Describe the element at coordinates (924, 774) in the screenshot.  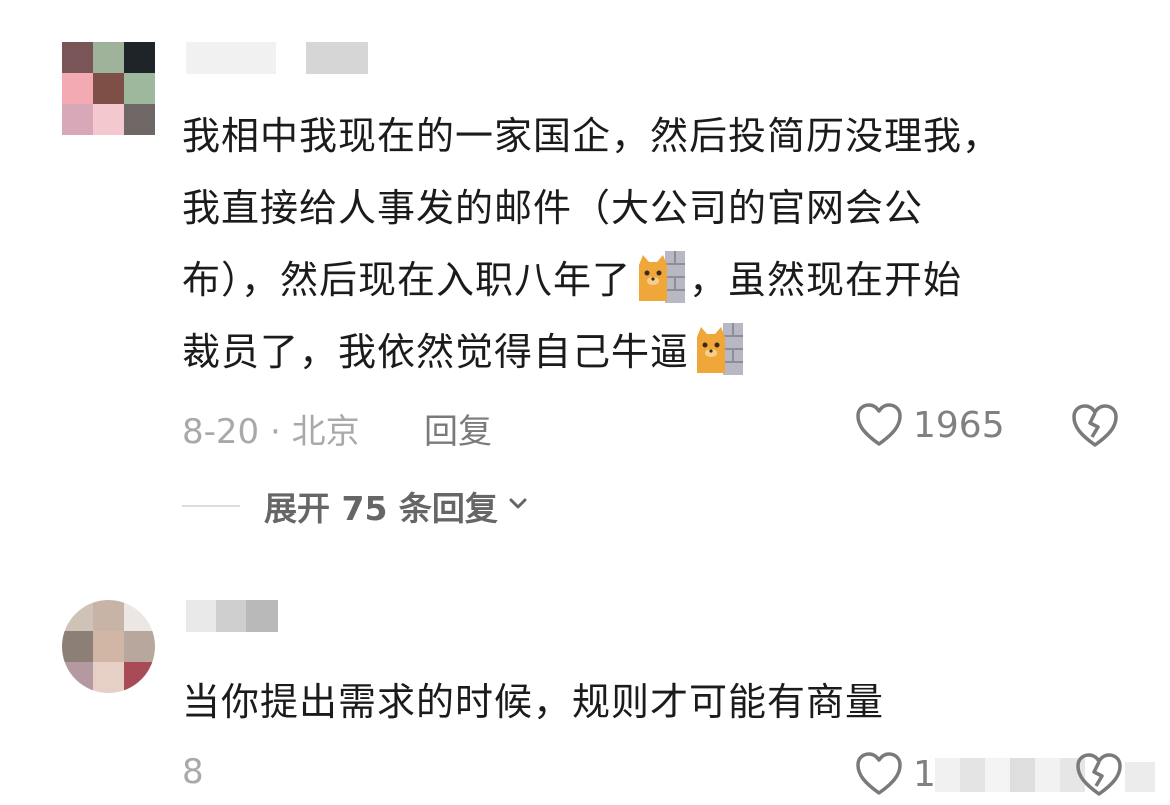
I see `like-count: 1` at that location.